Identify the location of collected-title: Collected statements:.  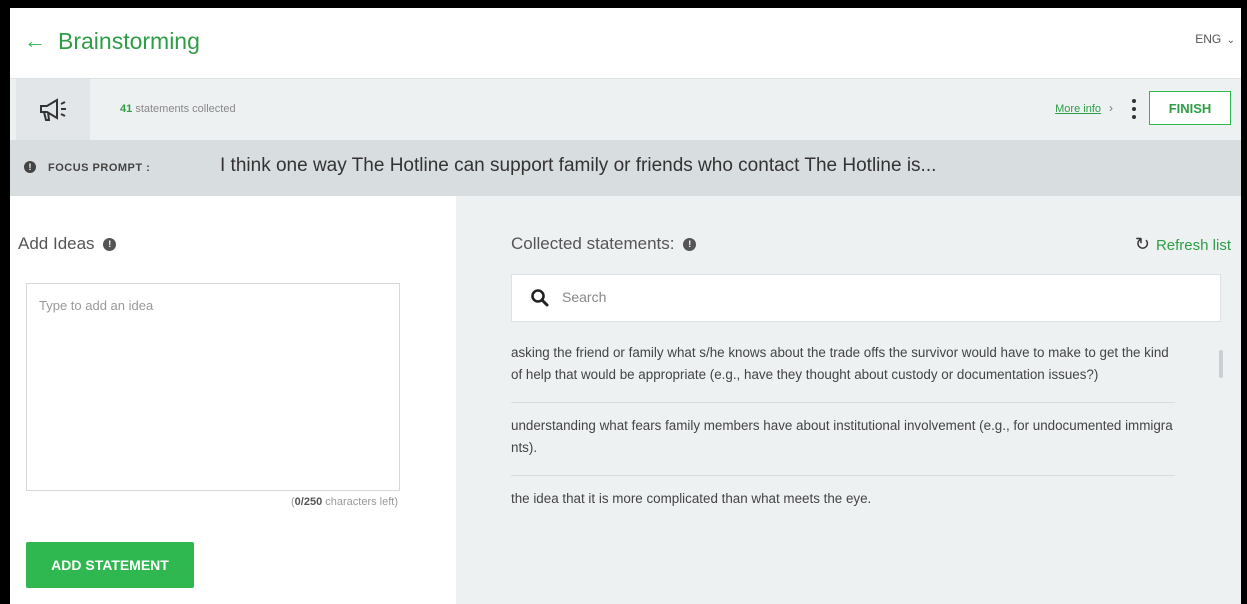
(593, 243).